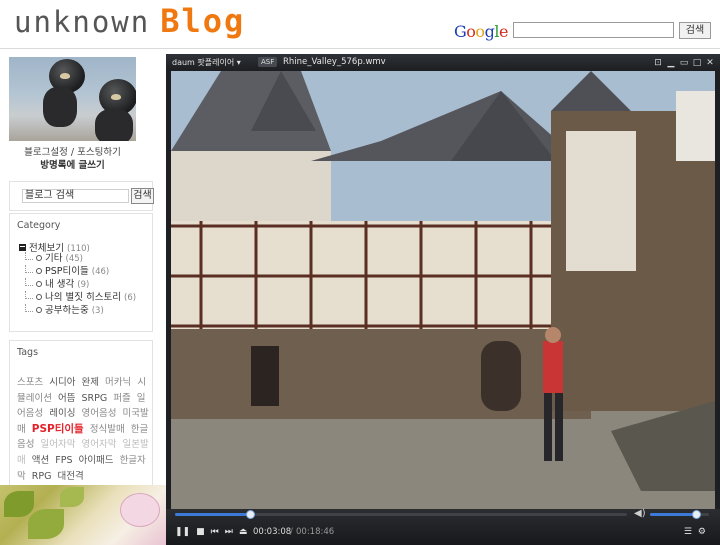 The height and width of the screenshot is (545, 720). I want to click on volume-level, so click(673, 514).